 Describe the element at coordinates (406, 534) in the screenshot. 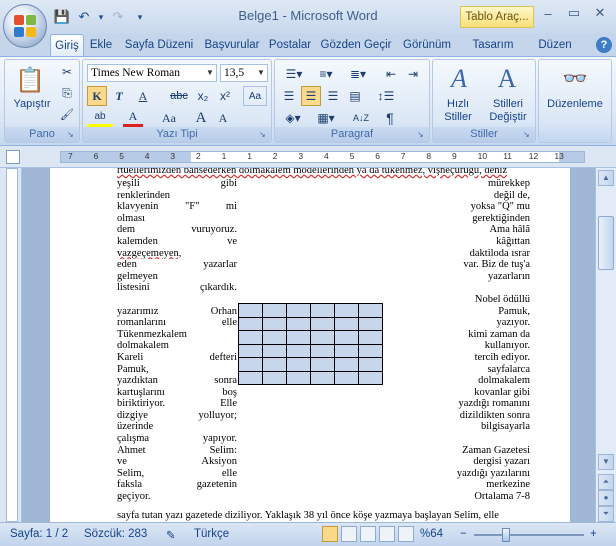

I see `draft-view-icon` at that location.